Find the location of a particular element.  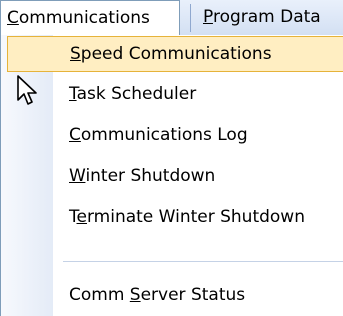

label-post: ask Scheduler is located at coordinates (136, 94).